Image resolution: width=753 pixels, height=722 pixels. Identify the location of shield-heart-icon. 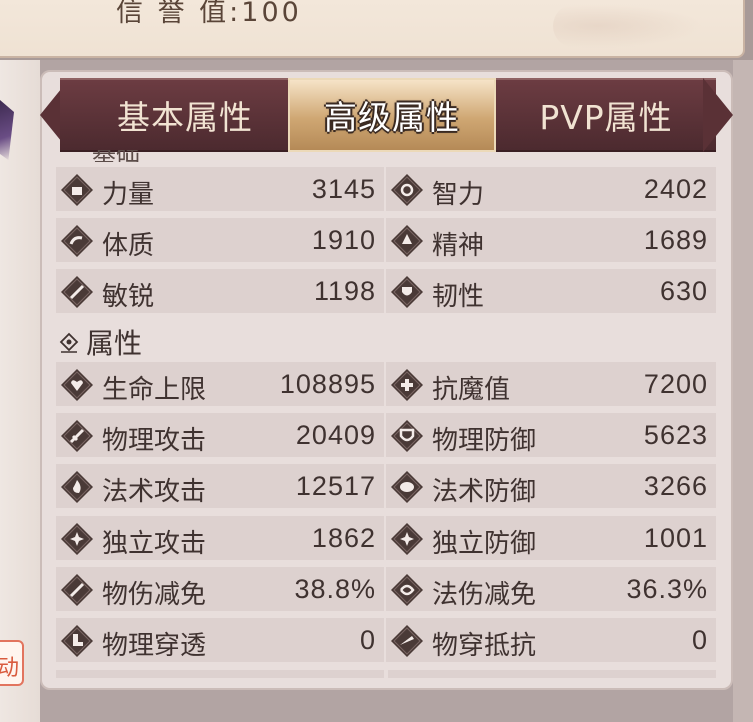
(407, 292).